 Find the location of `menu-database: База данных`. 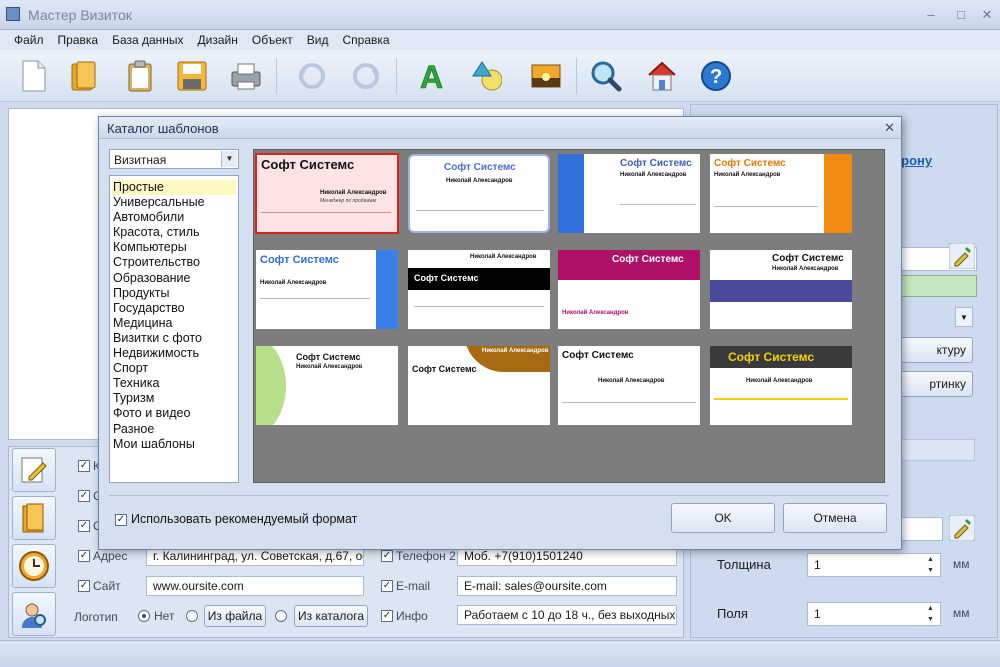

menu-database: База данных is located at coordinates (147, 40).